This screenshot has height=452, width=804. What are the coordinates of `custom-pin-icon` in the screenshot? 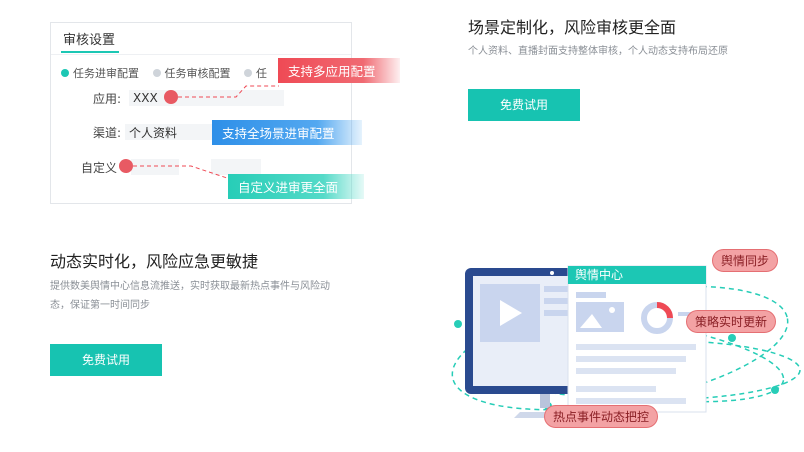 It's located at (126, 166).